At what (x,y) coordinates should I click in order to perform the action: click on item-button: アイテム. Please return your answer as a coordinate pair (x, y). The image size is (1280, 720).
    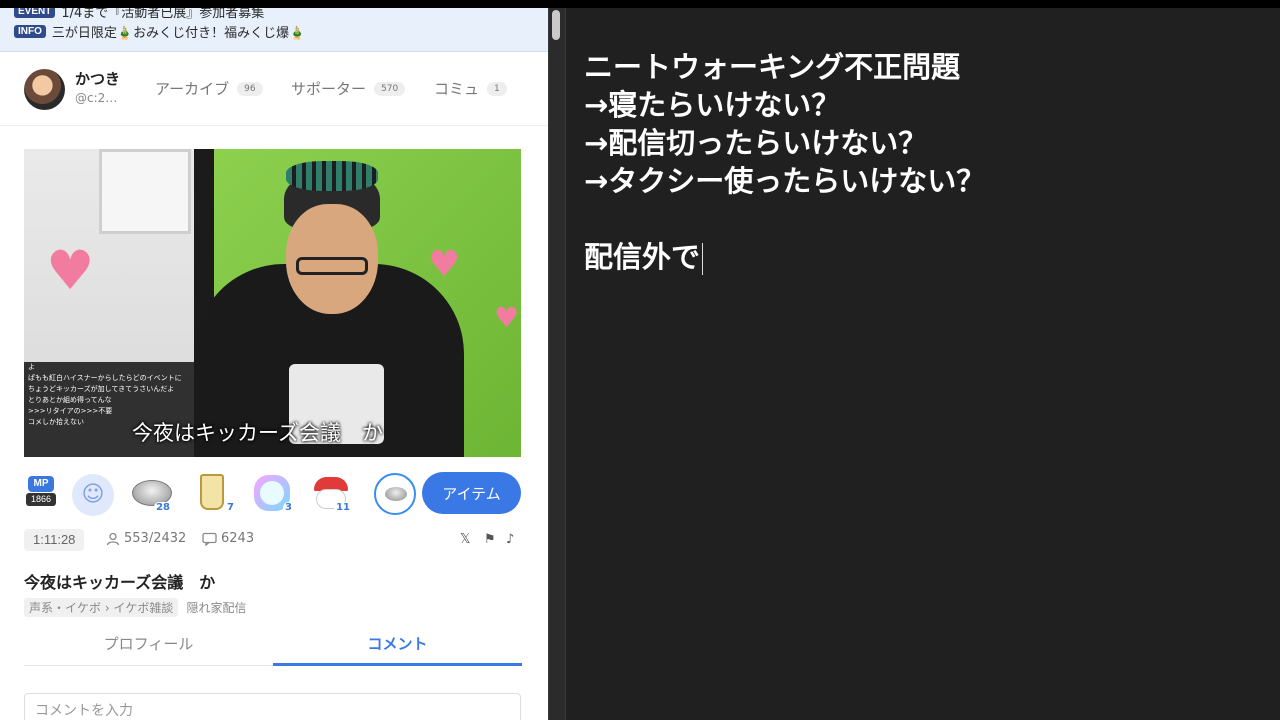
    Looking at the image, I should click on (471, 493).